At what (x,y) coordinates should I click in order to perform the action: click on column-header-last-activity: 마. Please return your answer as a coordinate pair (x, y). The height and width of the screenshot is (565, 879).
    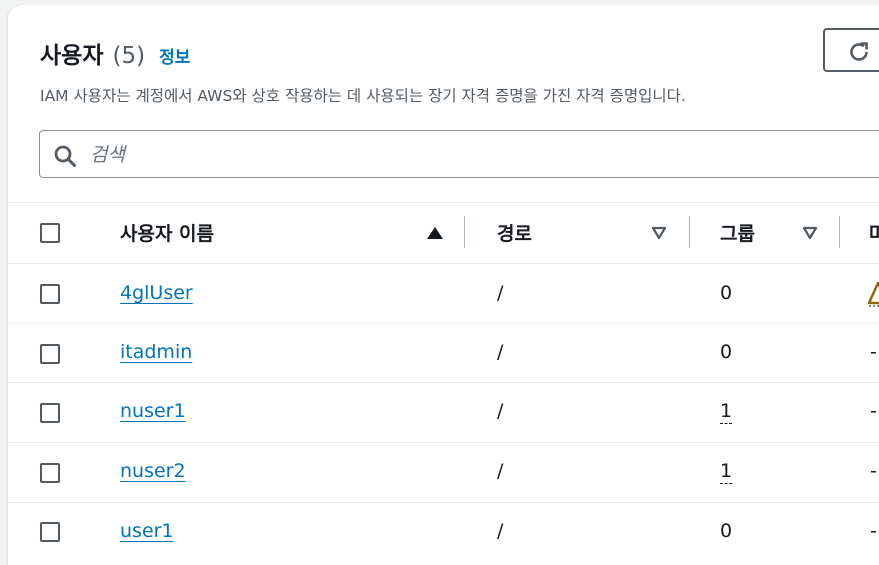
    Looking at the image, I should click on (874, 232).